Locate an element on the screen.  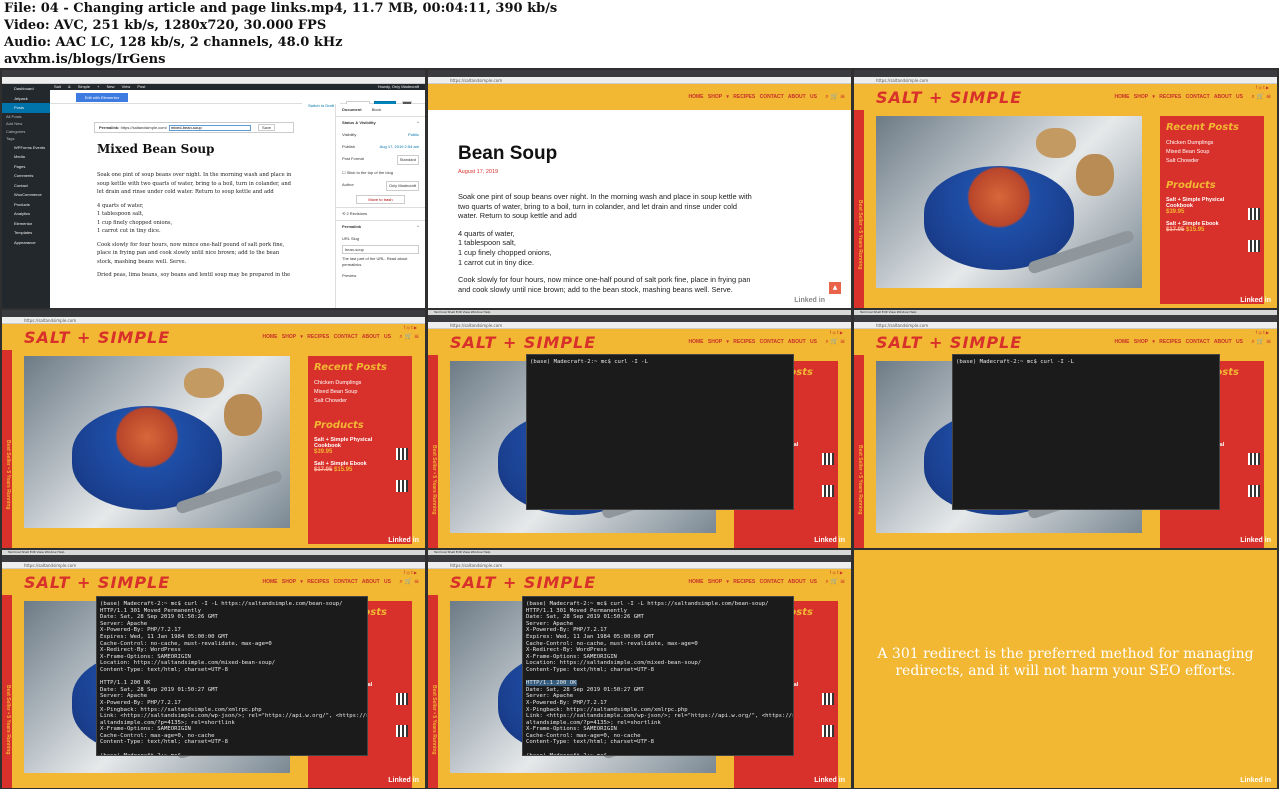
wp-sidebar-item: WooCommerce is located at coordinates (26, 195).